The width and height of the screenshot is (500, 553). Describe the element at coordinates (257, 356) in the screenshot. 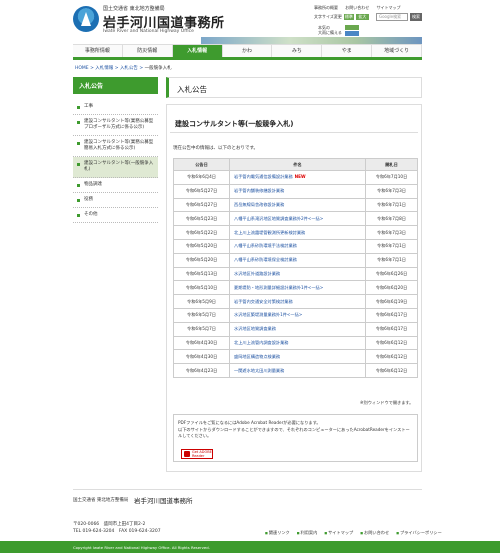

I see `tender-link: 盛岡地区構造物点検業務` at that location.